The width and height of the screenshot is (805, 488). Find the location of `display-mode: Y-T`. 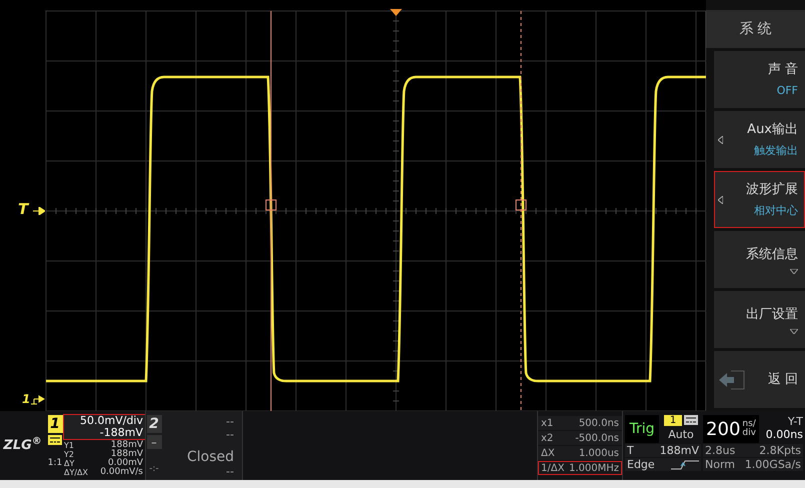

display-mode: Y-T is located at coordinates (795, 421).